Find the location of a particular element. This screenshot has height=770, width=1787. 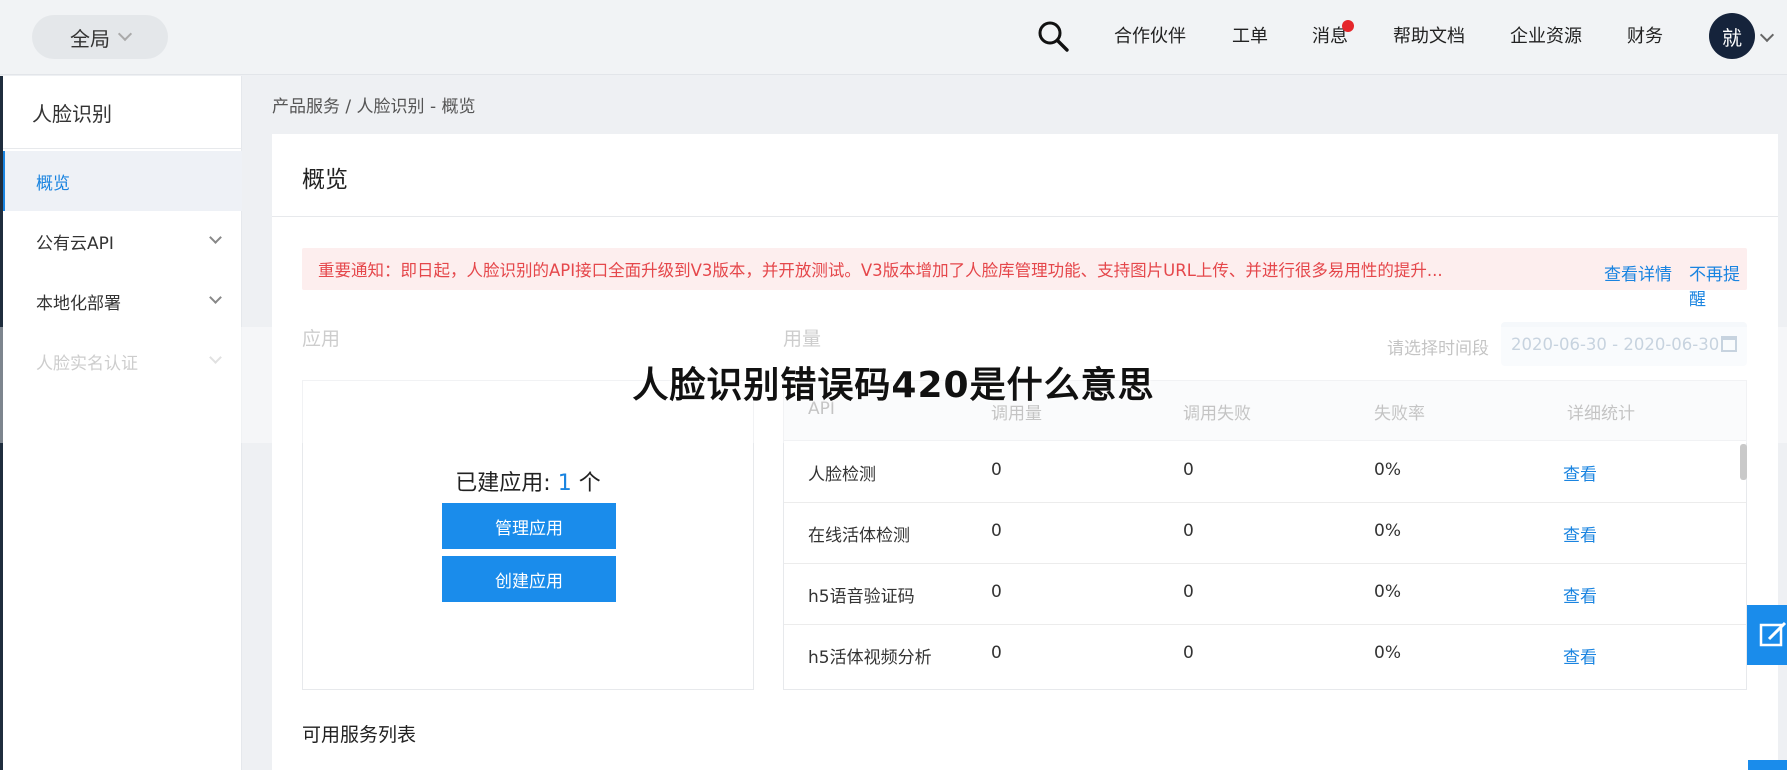

sidebar-item-label: 概览 is located at coordinates (53, 183).